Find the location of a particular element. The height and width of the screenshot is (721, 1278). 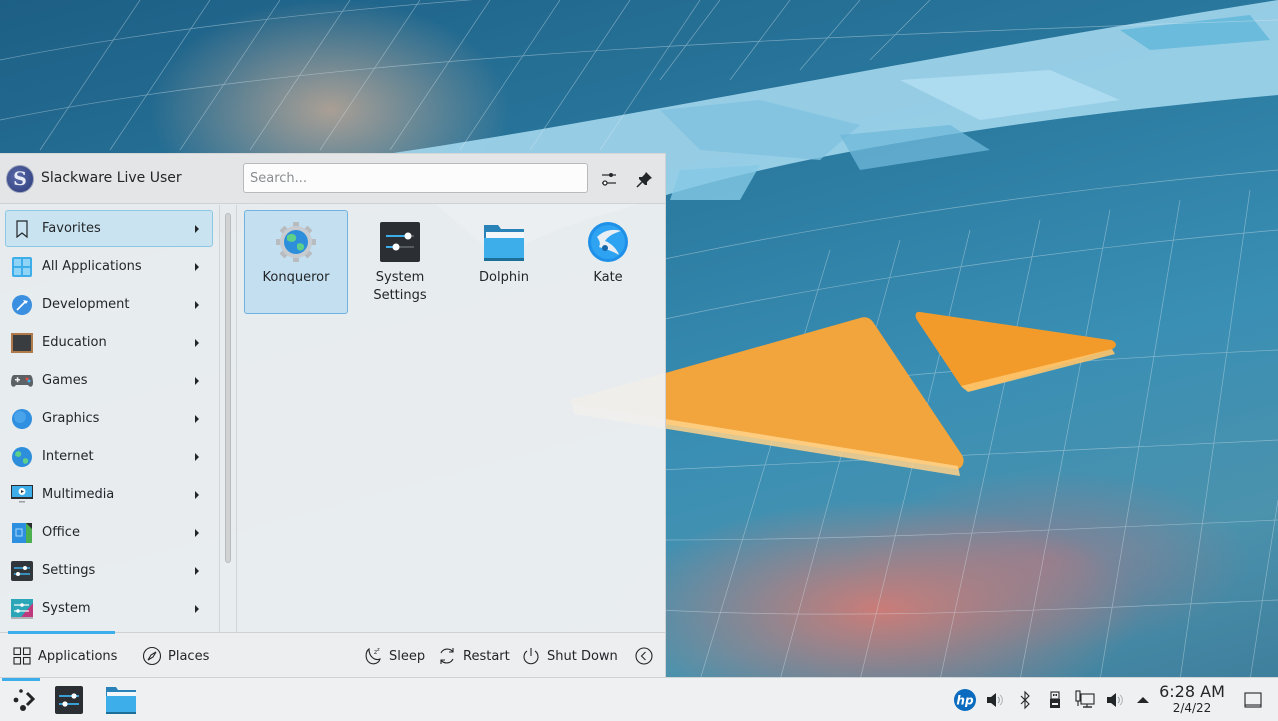

favorite-label: Dolphin is located at coordinates (504, 277).